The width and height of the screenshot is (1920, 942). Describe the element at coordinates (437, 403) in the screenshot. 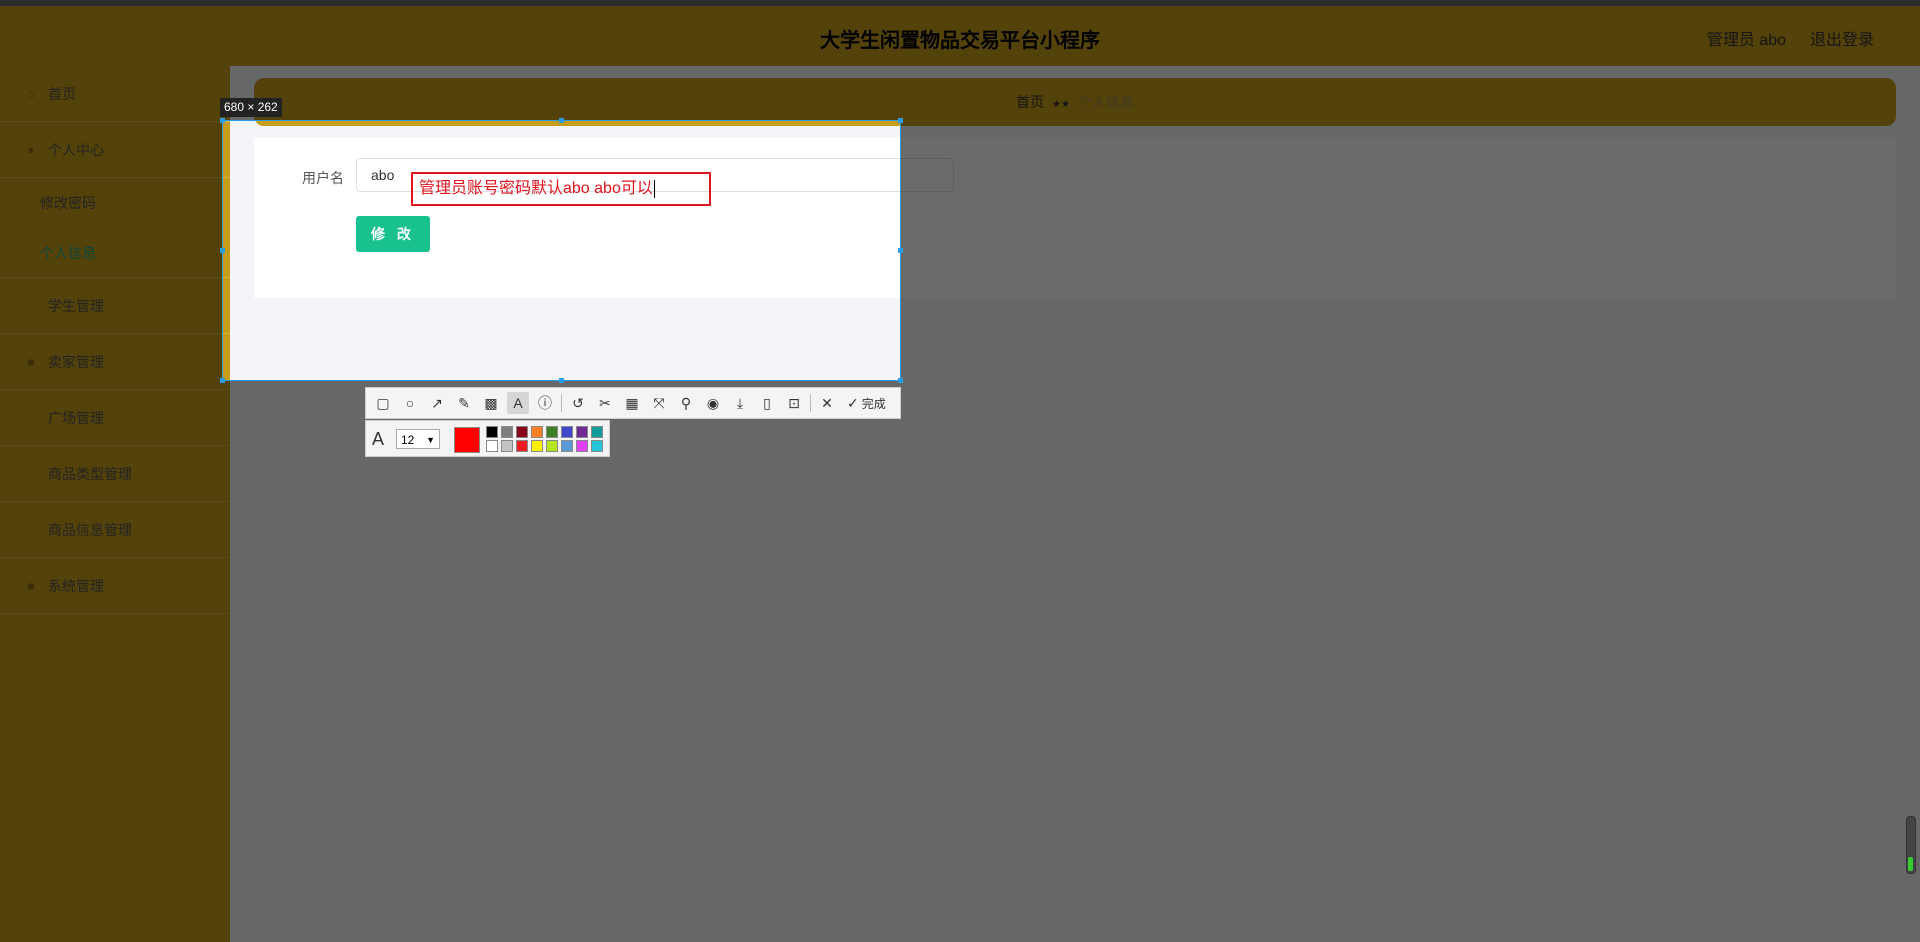

I see `arrow-tool-icon: ↗` at that location.